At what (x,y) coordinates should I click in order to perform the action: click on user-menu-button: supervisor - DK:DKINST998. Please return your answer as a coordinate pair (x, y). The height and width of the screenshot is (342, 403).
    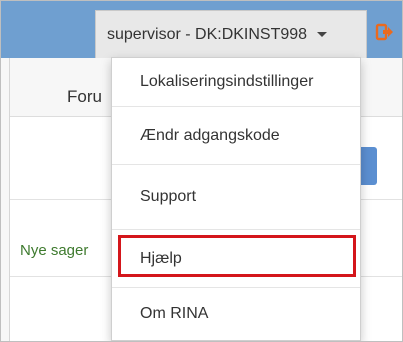
    Looking at the image, I should click on (231, 34).